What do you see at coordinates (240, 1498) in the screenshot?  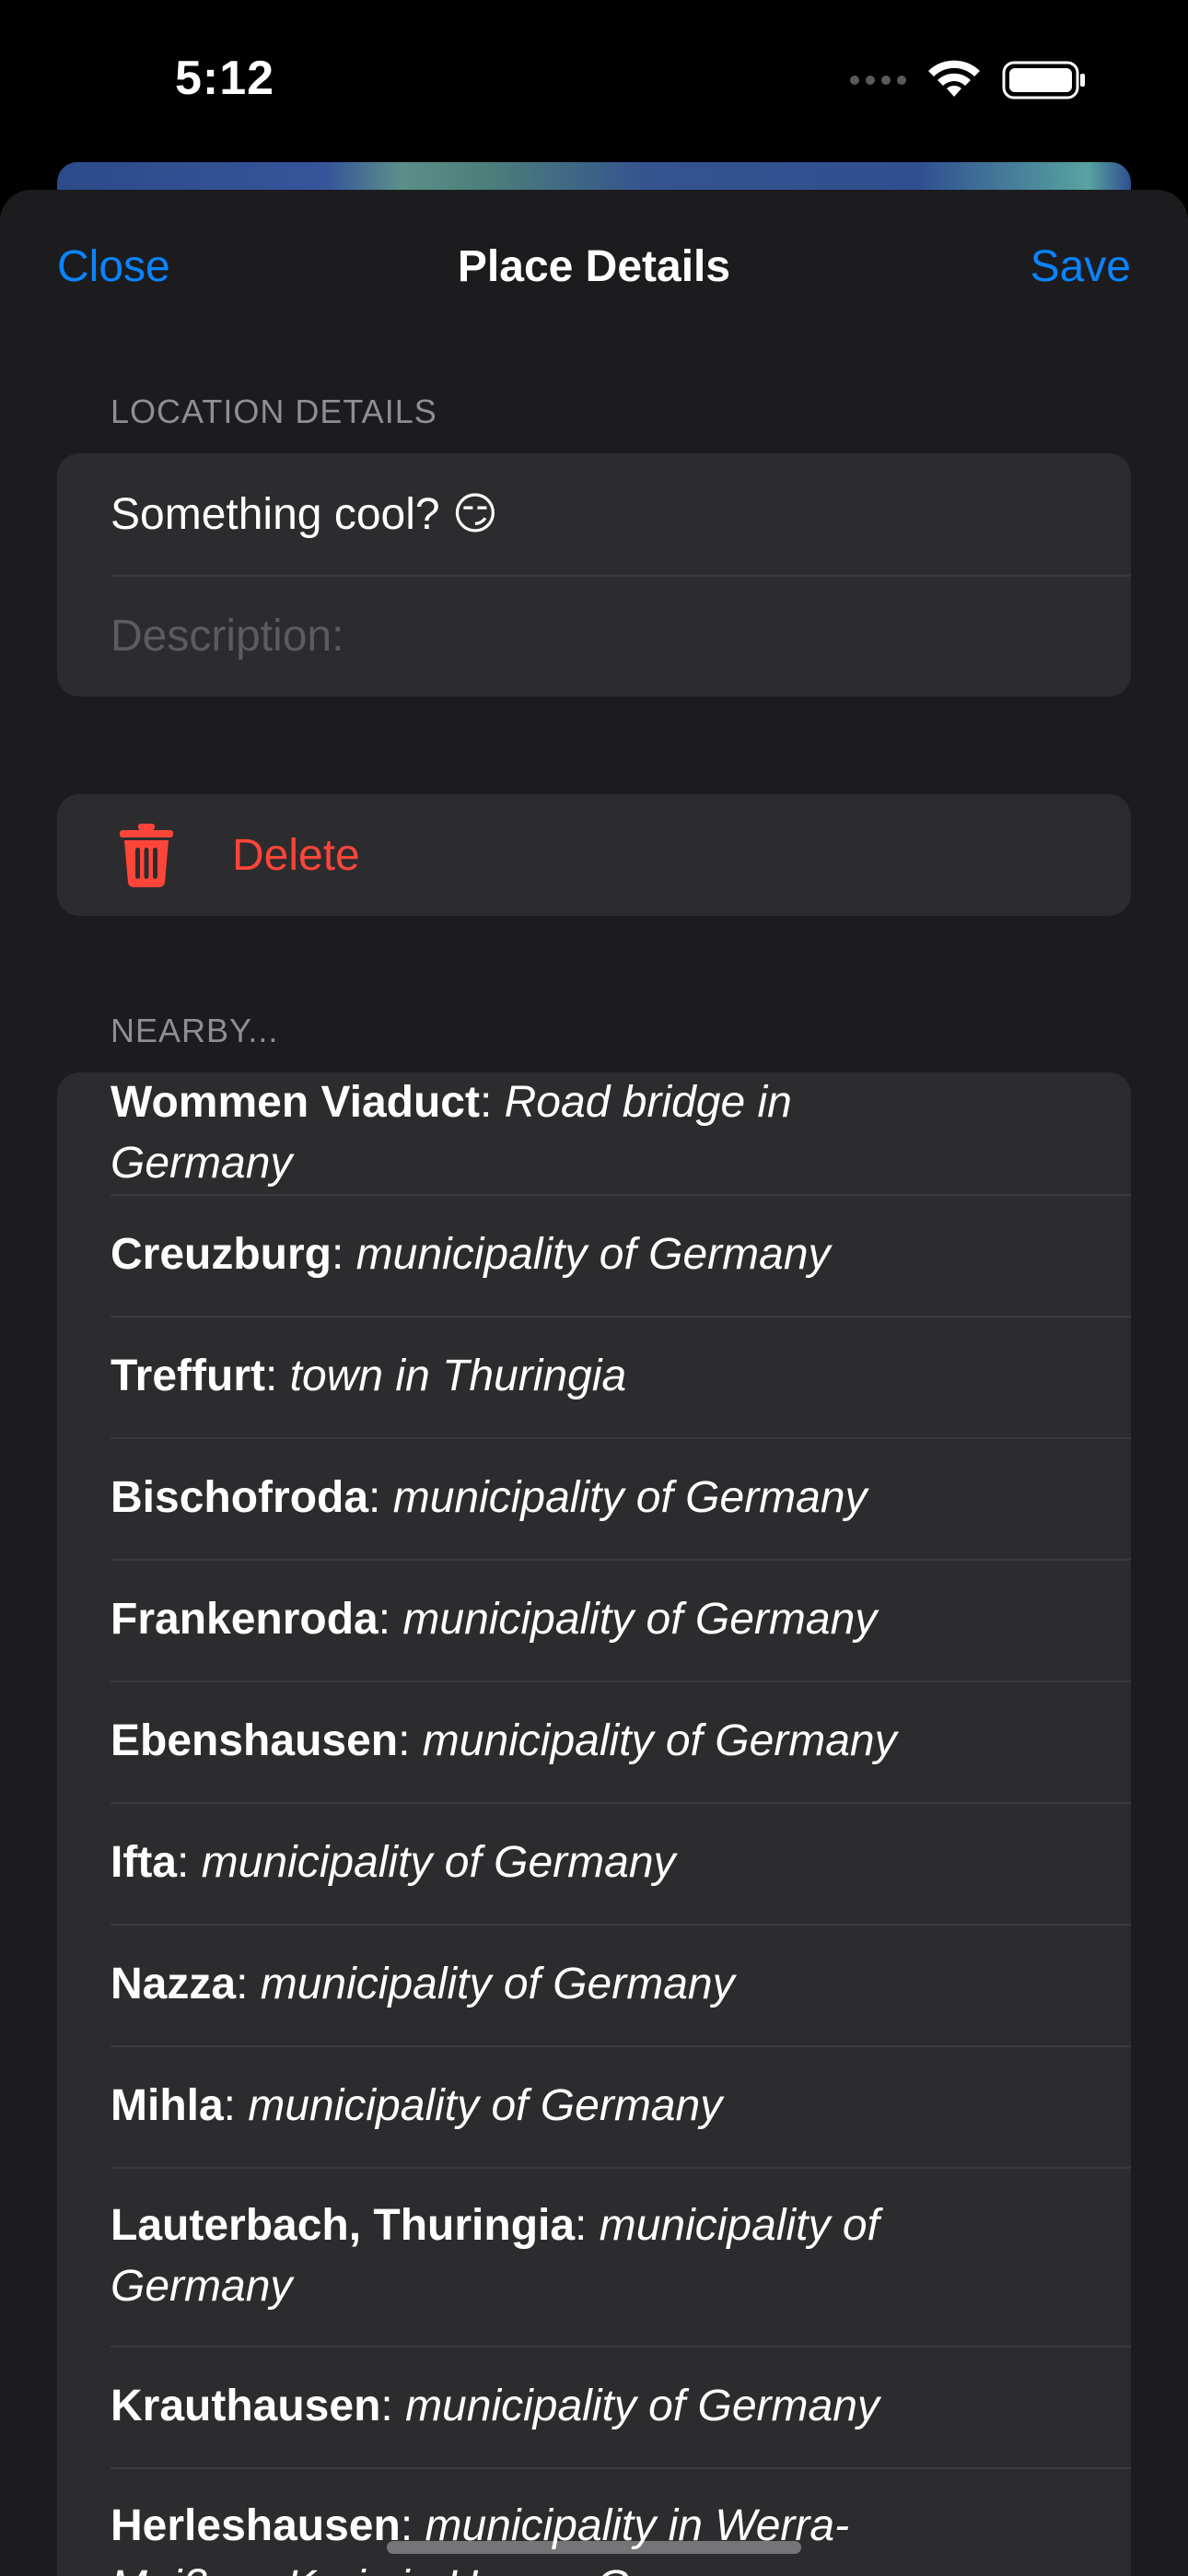 I see `nearby-item-name: Bischofroda` at bounding box center [240, 1498].